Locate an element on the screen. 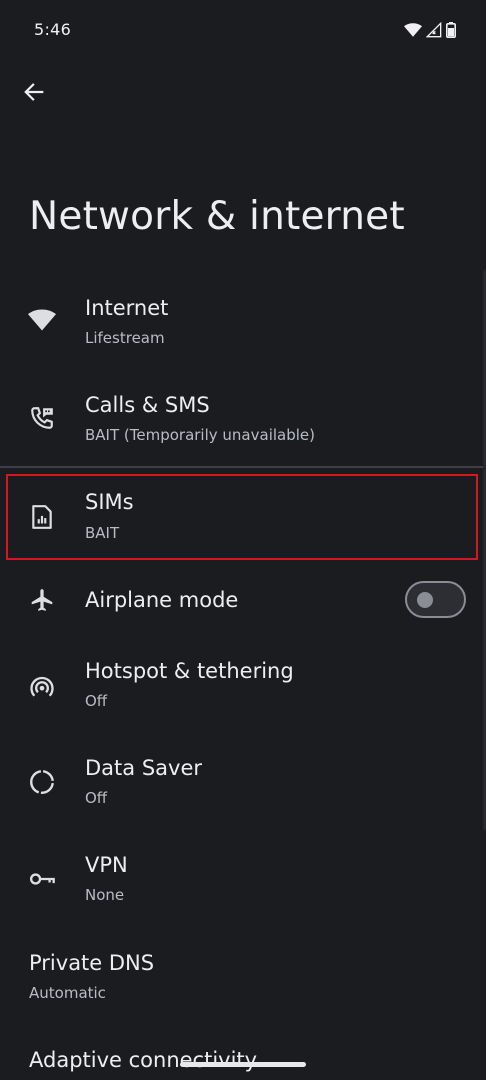 Image resolution: width=486 pixels, height=1080 pixels. airplane-mode-title: Airplane mode is located at coordinates (162, 600).